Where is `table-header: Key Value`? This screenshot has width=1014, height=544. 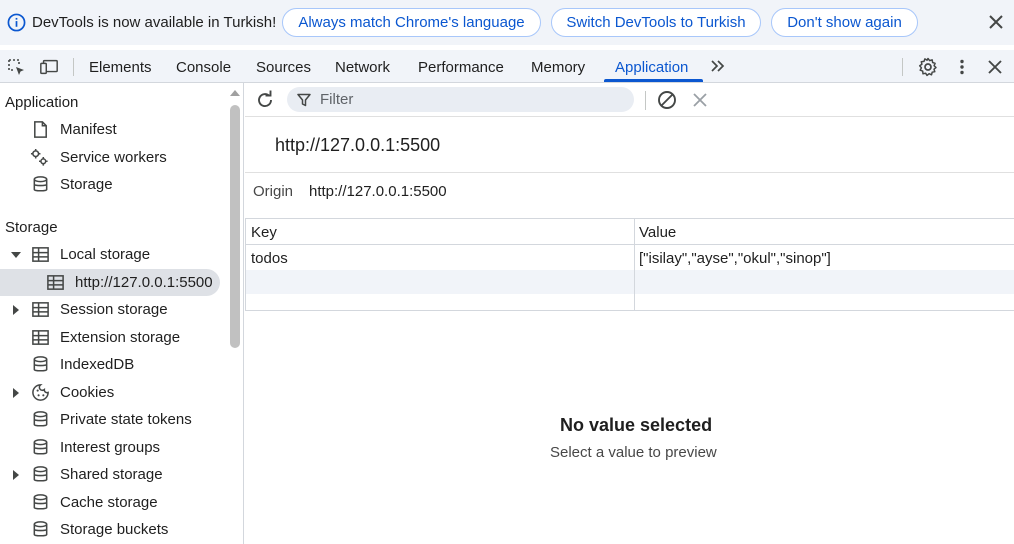
table-header: Key Value is located at coordinates (630, 232).